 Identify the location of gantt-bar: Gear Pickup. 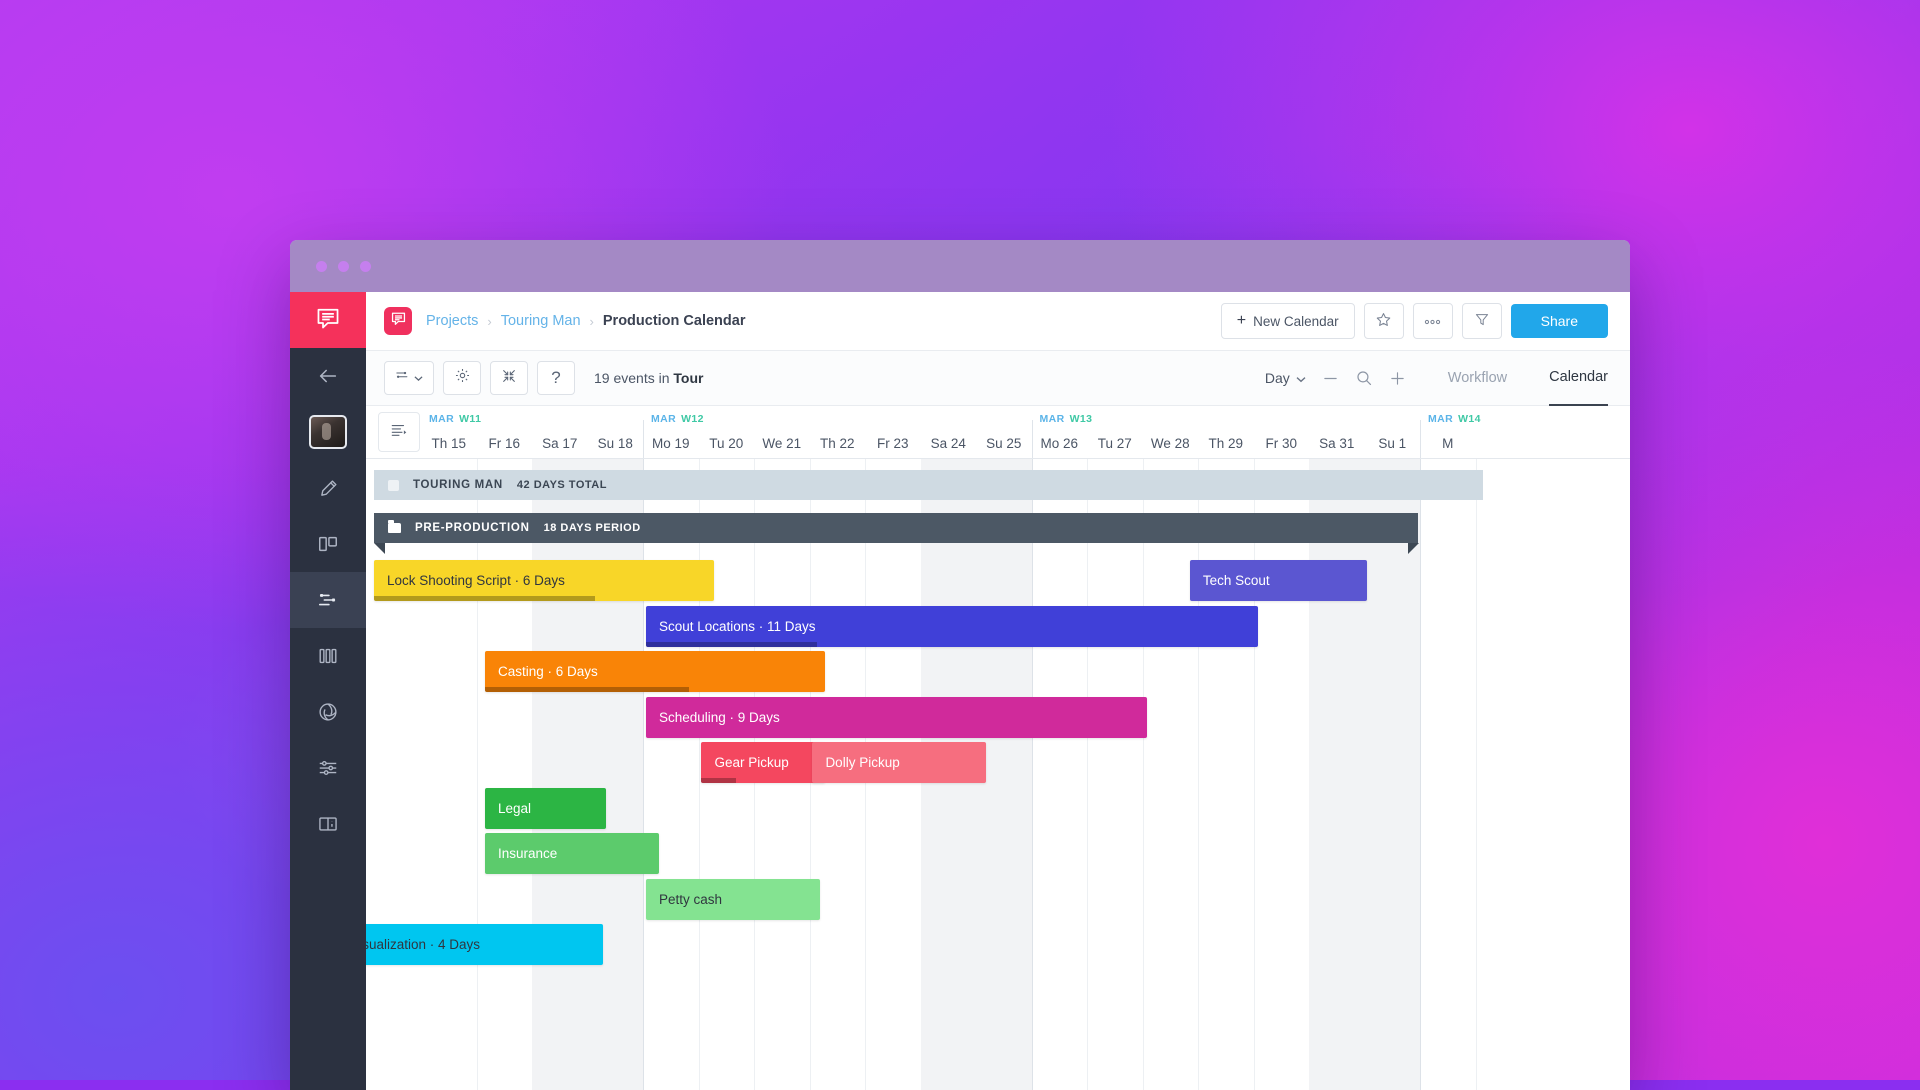
(763, 762).